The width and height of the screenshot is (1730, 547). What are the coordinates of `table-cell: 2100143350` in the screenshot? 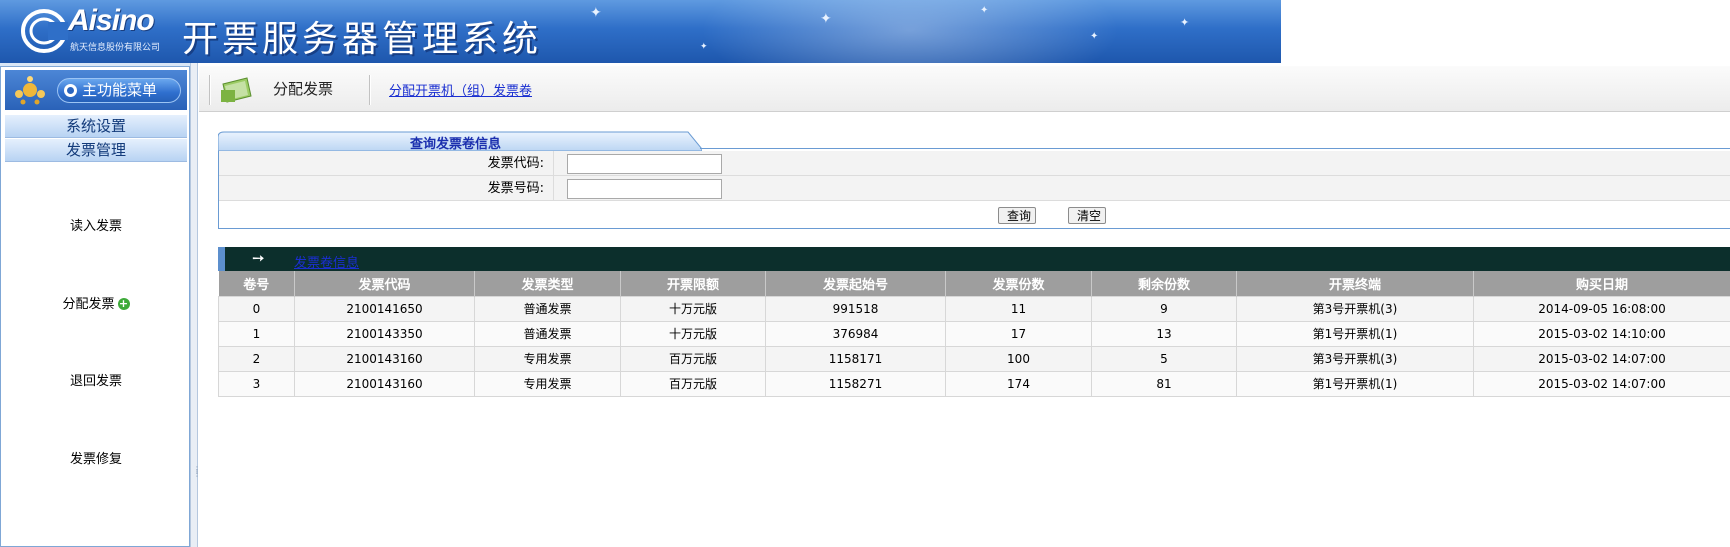 It's located at (384, 333).